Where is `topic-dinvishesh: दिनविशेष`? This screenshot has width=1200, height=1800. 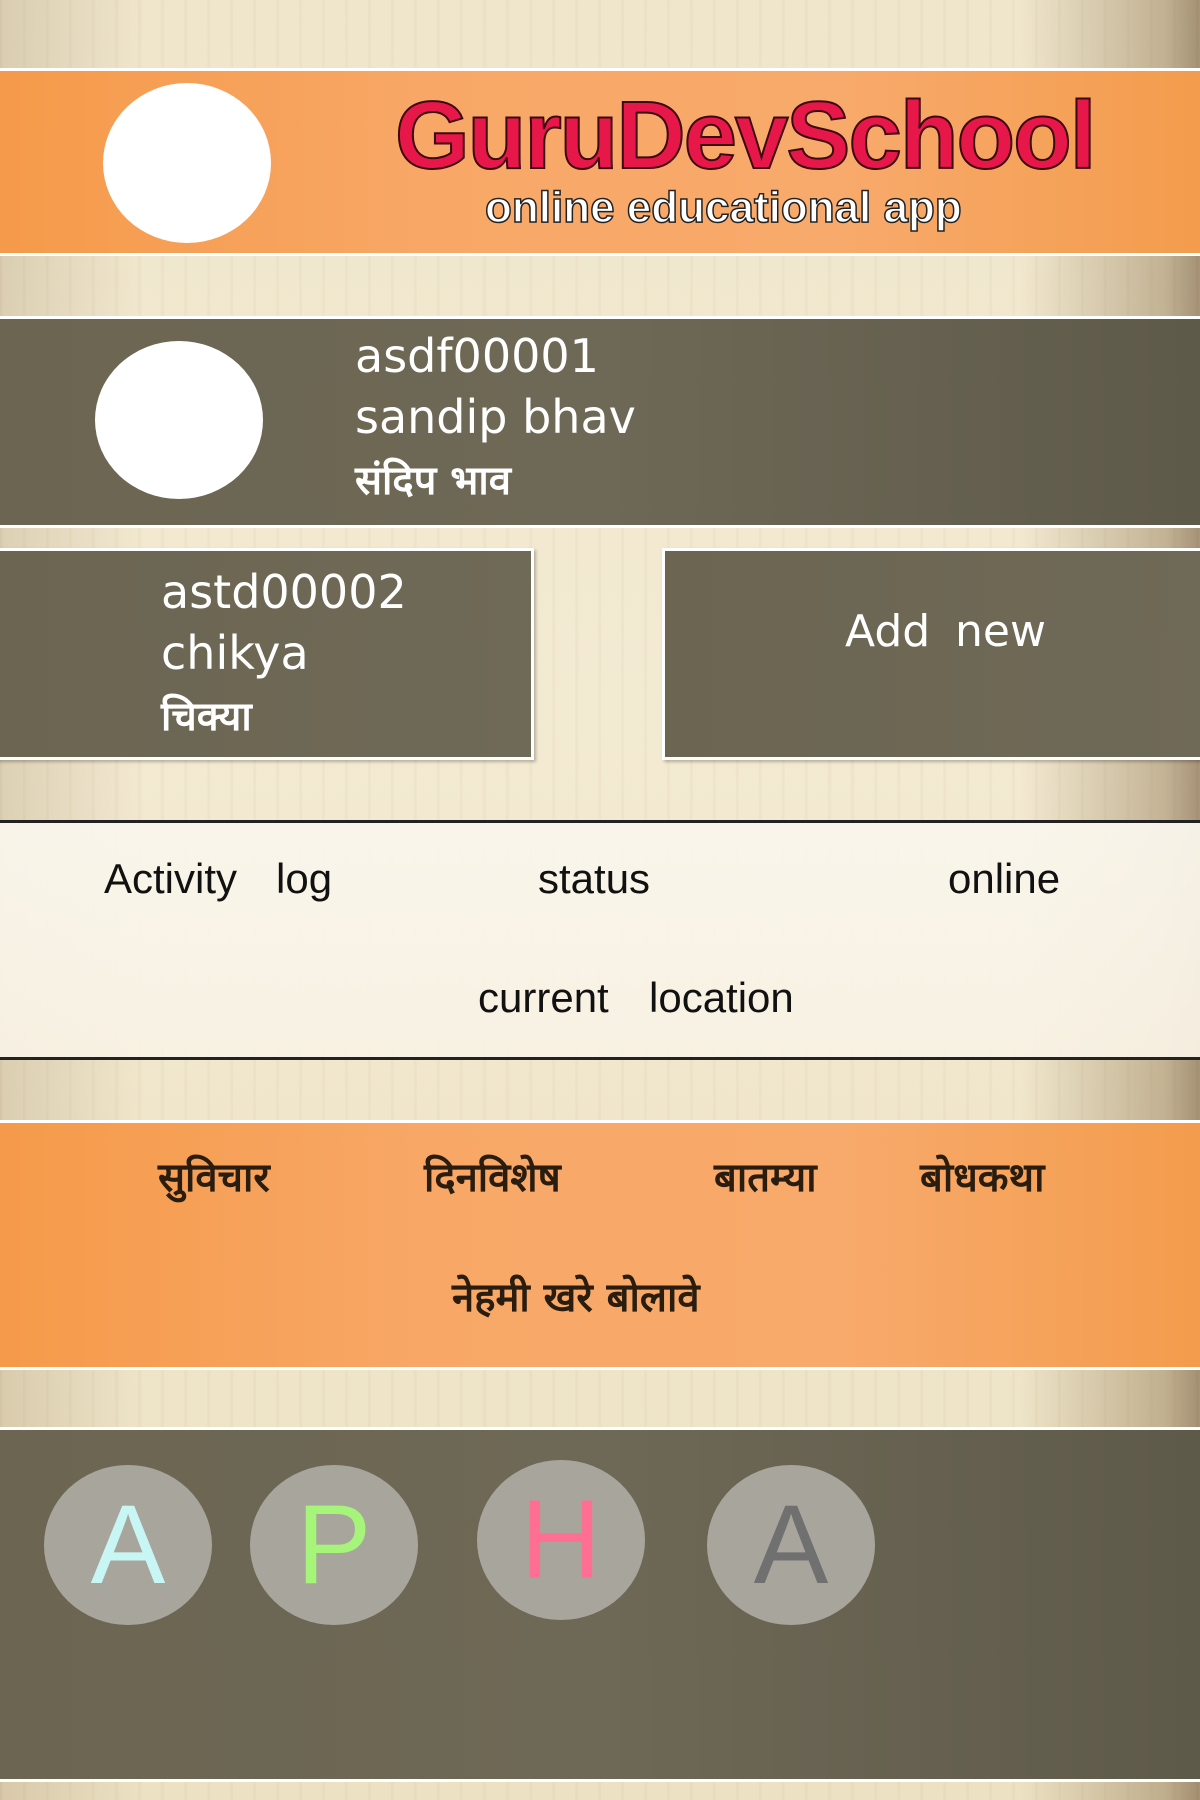
topic-dinvishesh: दिनविशेष is located at coordinates (492, 1175).